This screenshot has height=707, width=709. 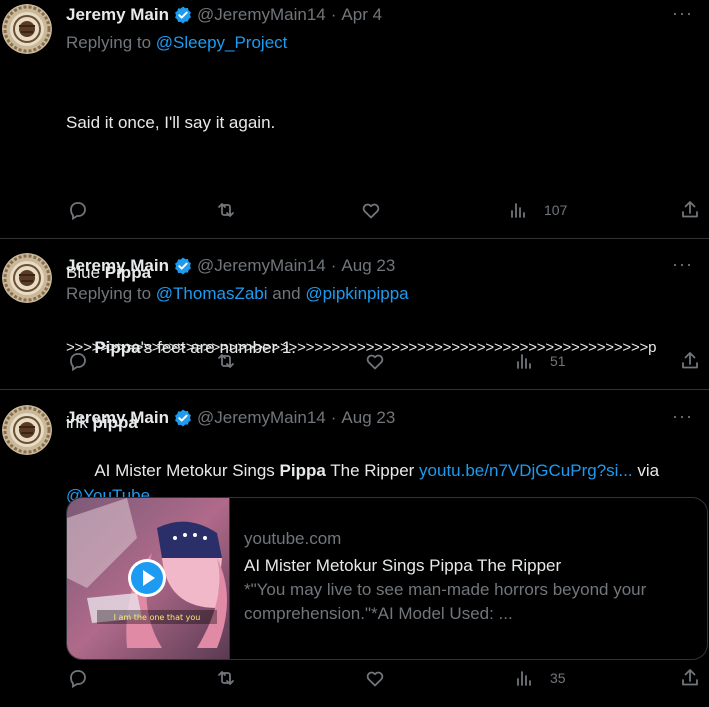 What do you see at coordinates (539, 678) in the screenshot?
I see `views-button: 35` at bounding box center [539, 678].